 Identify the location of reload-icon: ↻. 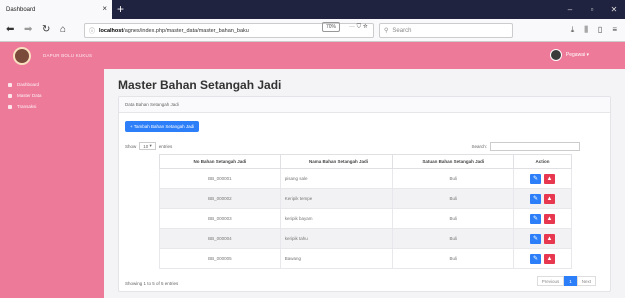
(46, 30).